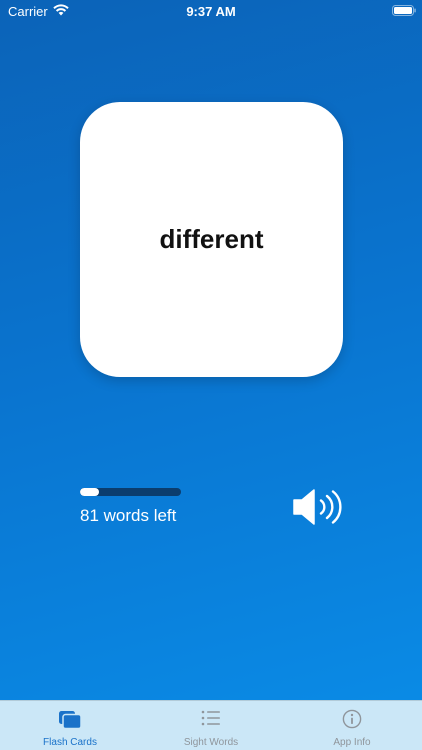 The image size is (422, 750). I want to click on tab-bar: Flash Cards Sight Words App Info, so click(211, 725).